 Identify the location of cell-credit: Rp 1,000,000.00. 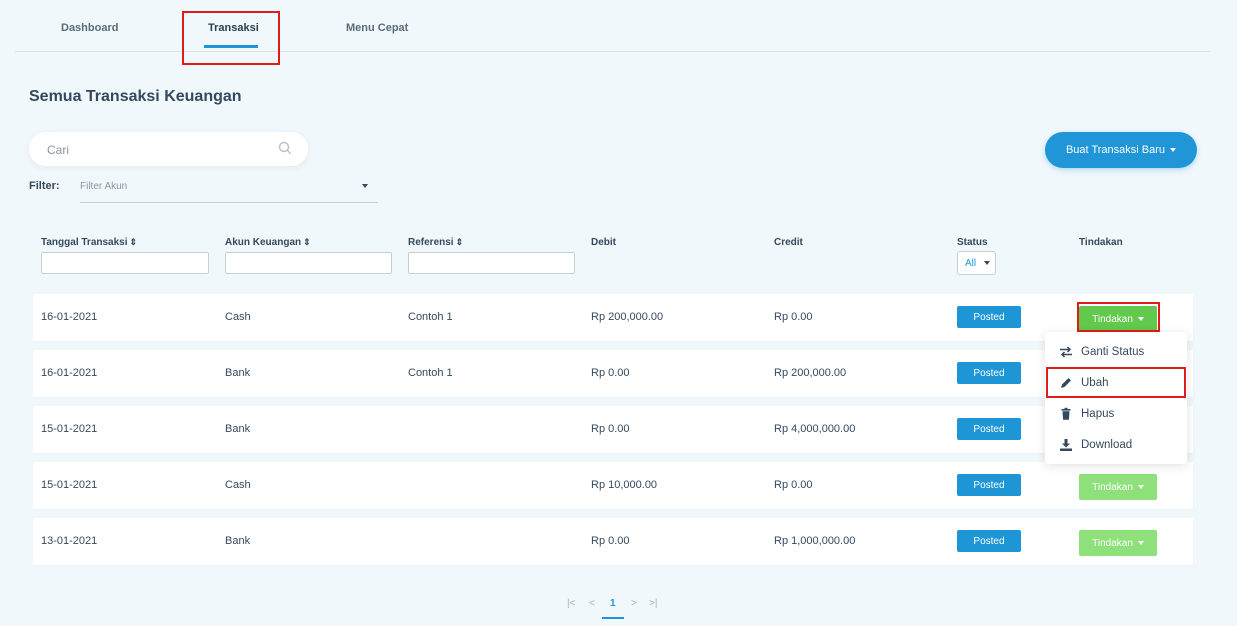
(815, 541).